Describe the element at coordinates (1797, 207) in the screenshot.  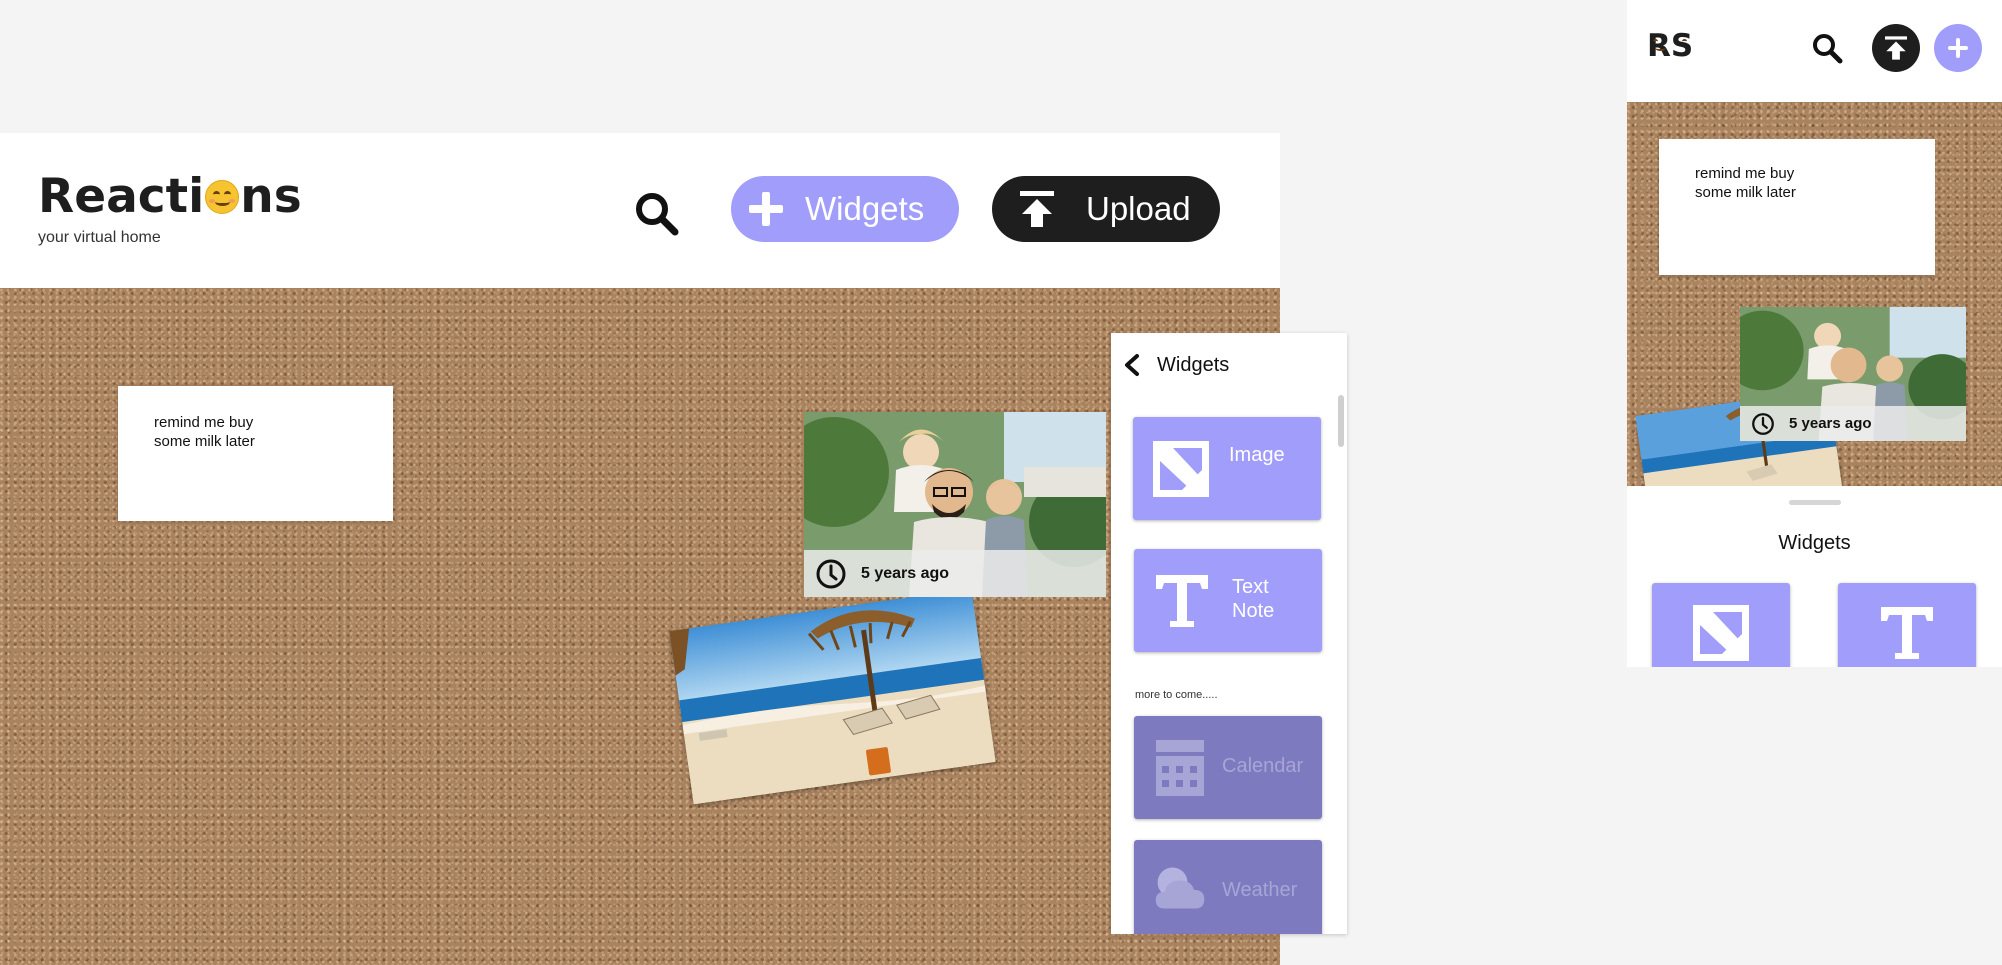
I see `mobile-text-note: remind me buy some milk later` at that location.